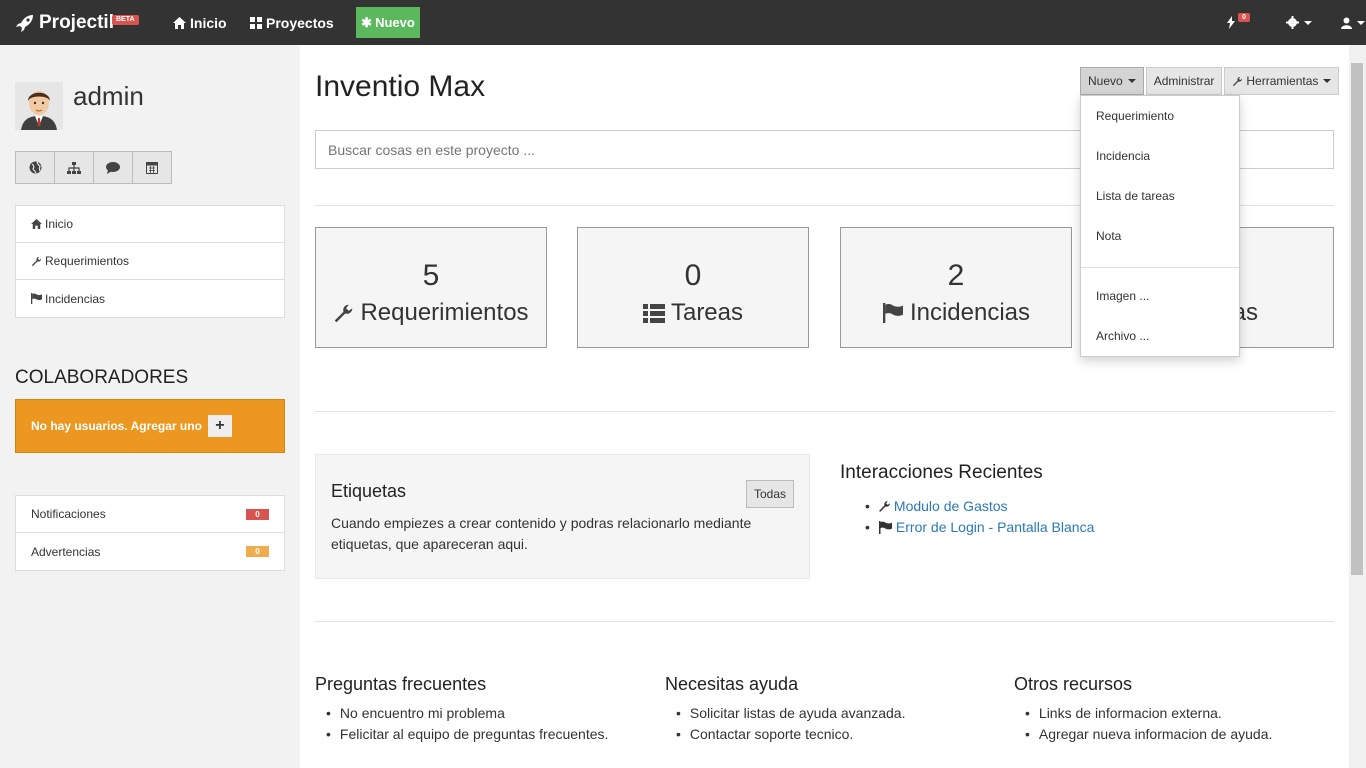 The width and height of the screenshot is (1366, 768). What do you see at coordinates (76, 22) in the screenshot?
I see `brand-name: Projectil` at bounding box center [76, 22].